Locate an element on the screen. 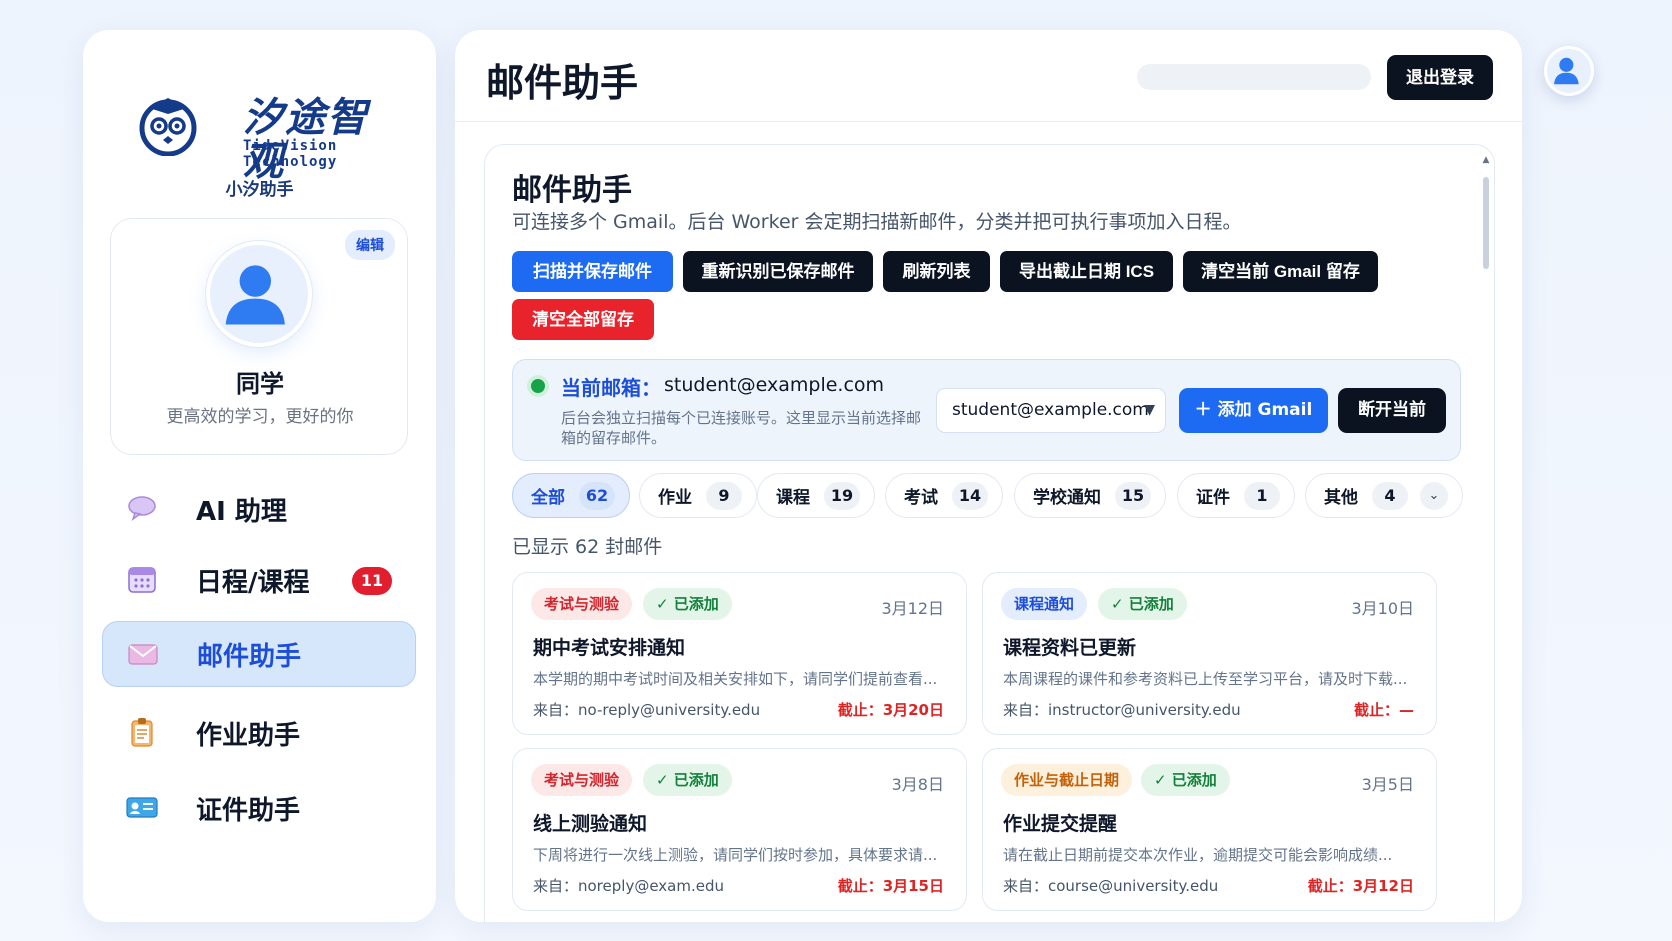 This screenshot has height=941, width=1672. edit-profile-button: 编辑 is located at coordinates (370, 245).